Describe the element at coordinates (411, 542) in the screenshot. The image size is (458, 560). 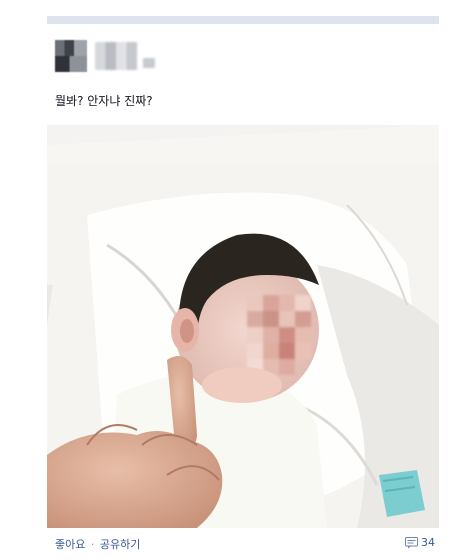
I see `comment-bubble-icon` at that location.